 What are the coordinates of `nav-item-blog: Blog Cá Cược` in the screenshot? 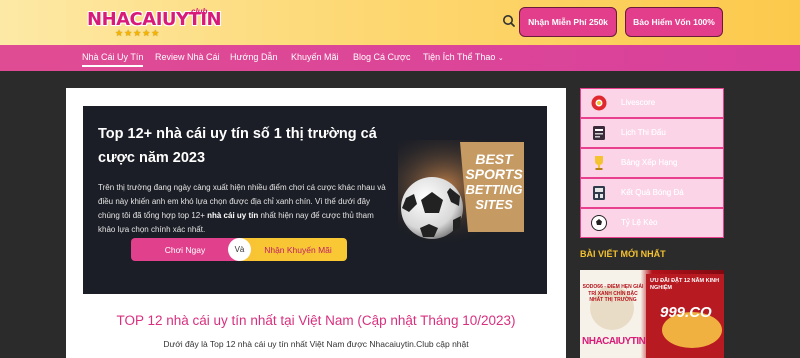 It's located at (381, 57).